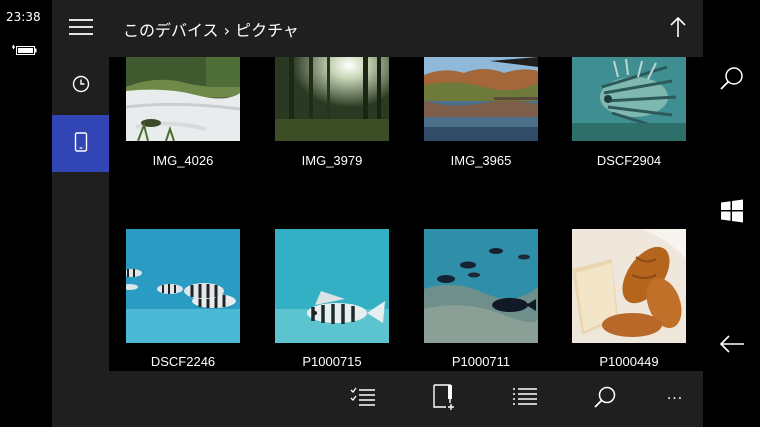 The width and height of the screenshot is (760, 427). I want to click on photo-name: DSCF2246, so click(183, 361).